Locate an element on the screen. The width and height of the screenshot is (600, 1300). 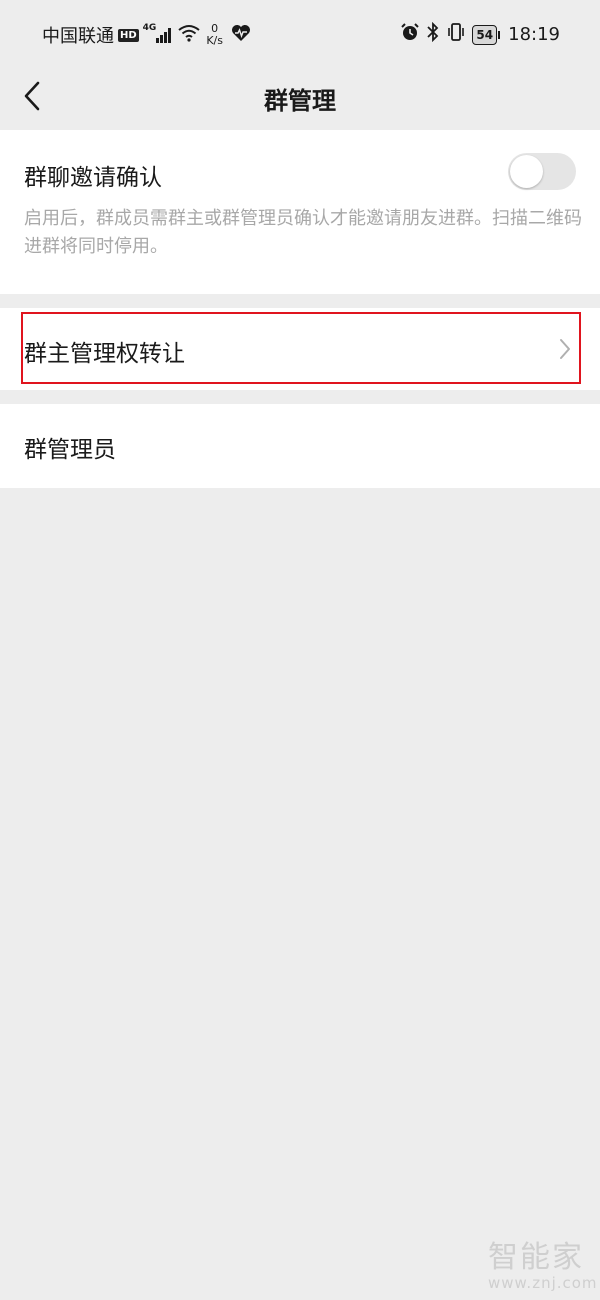
health-heart-icon is located at coordinates (241, 35).